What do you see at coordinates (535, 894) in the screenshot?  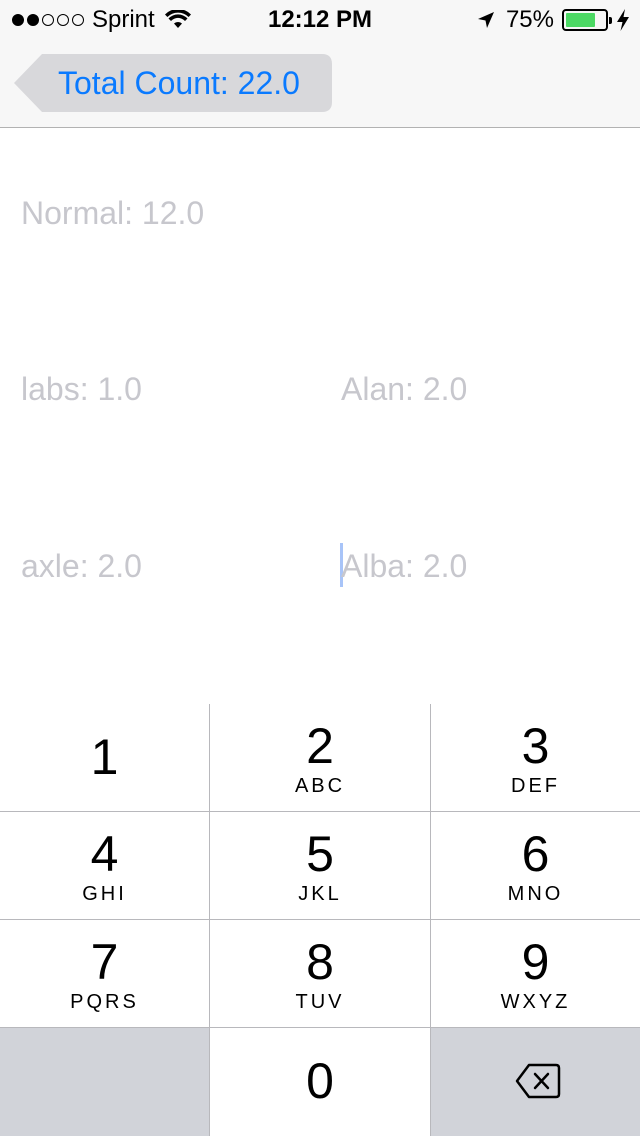 I see `key-letters: MNO` at bounding box center [535, 894].